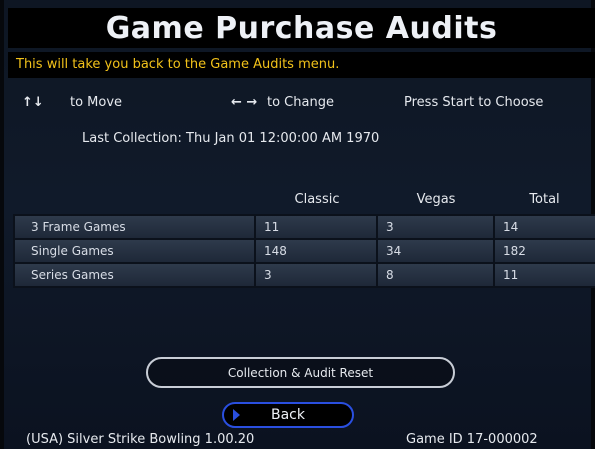 Image resolution: width=595 pixels, height=449 pixels. I want to click on table-row: Single Games 148 34 182, so click(304, 251).